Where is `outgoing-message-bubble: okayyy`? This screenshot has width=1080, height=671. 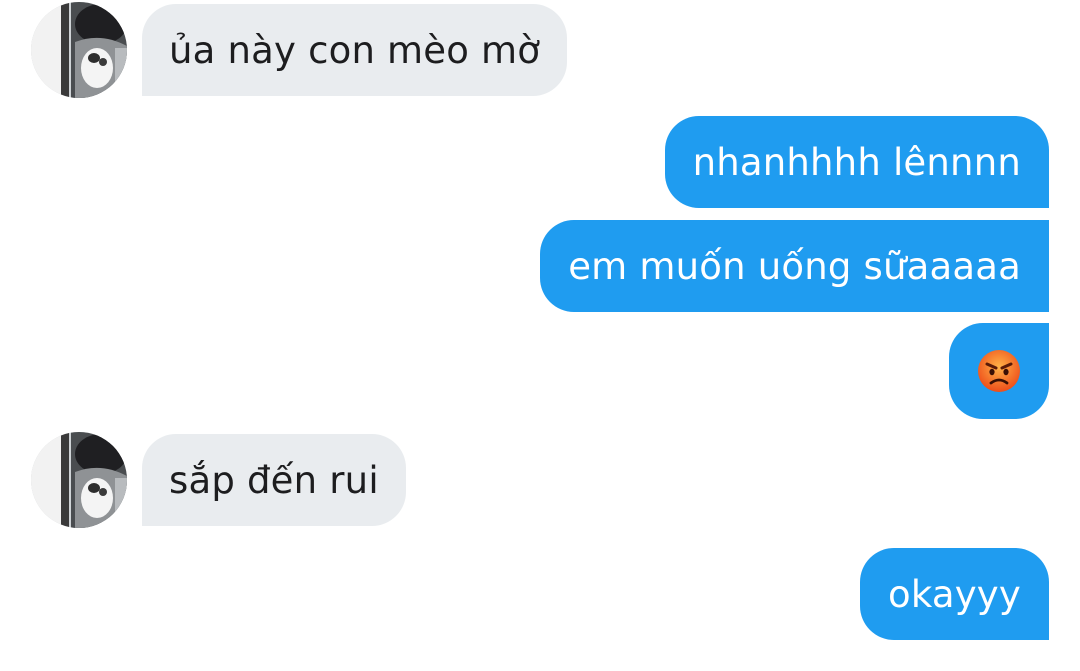
outgoing-message-bubble: okayyy is located at coordinates (954, 594).